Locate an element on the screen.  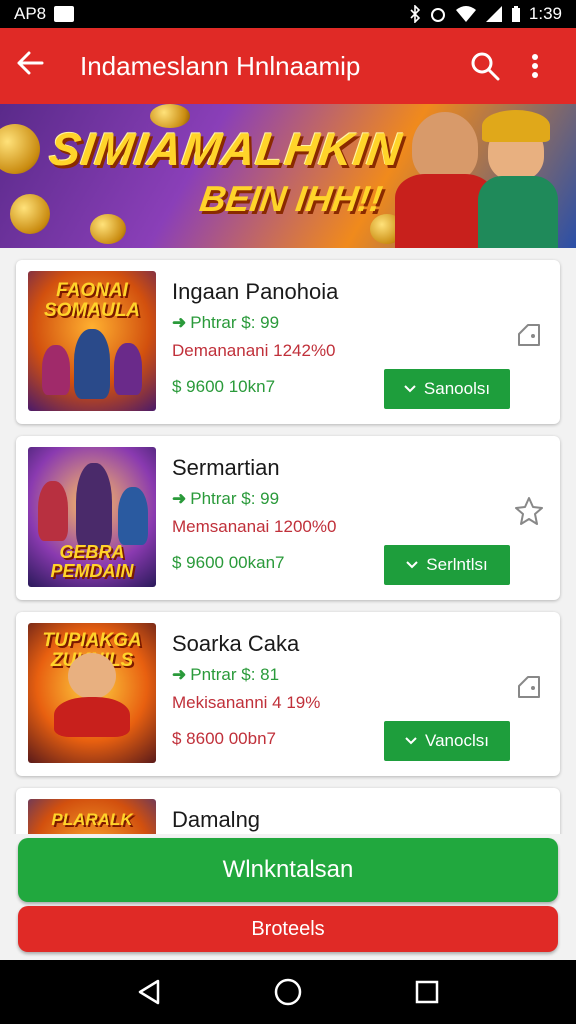
app-bar: Indameslann Hnlnaamip is located at coordinates (288, 66).